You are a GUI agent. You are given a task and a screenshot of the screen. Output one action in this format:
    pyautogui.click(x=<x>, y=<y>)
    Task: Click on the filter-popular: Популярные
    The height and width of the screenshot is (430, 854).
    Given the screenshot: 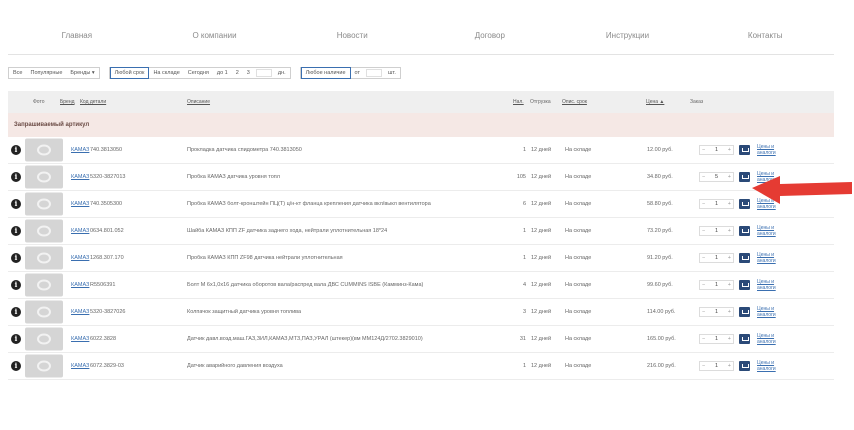 What is the action you would take?
    pyautogui.click(x=46, y=73)
    